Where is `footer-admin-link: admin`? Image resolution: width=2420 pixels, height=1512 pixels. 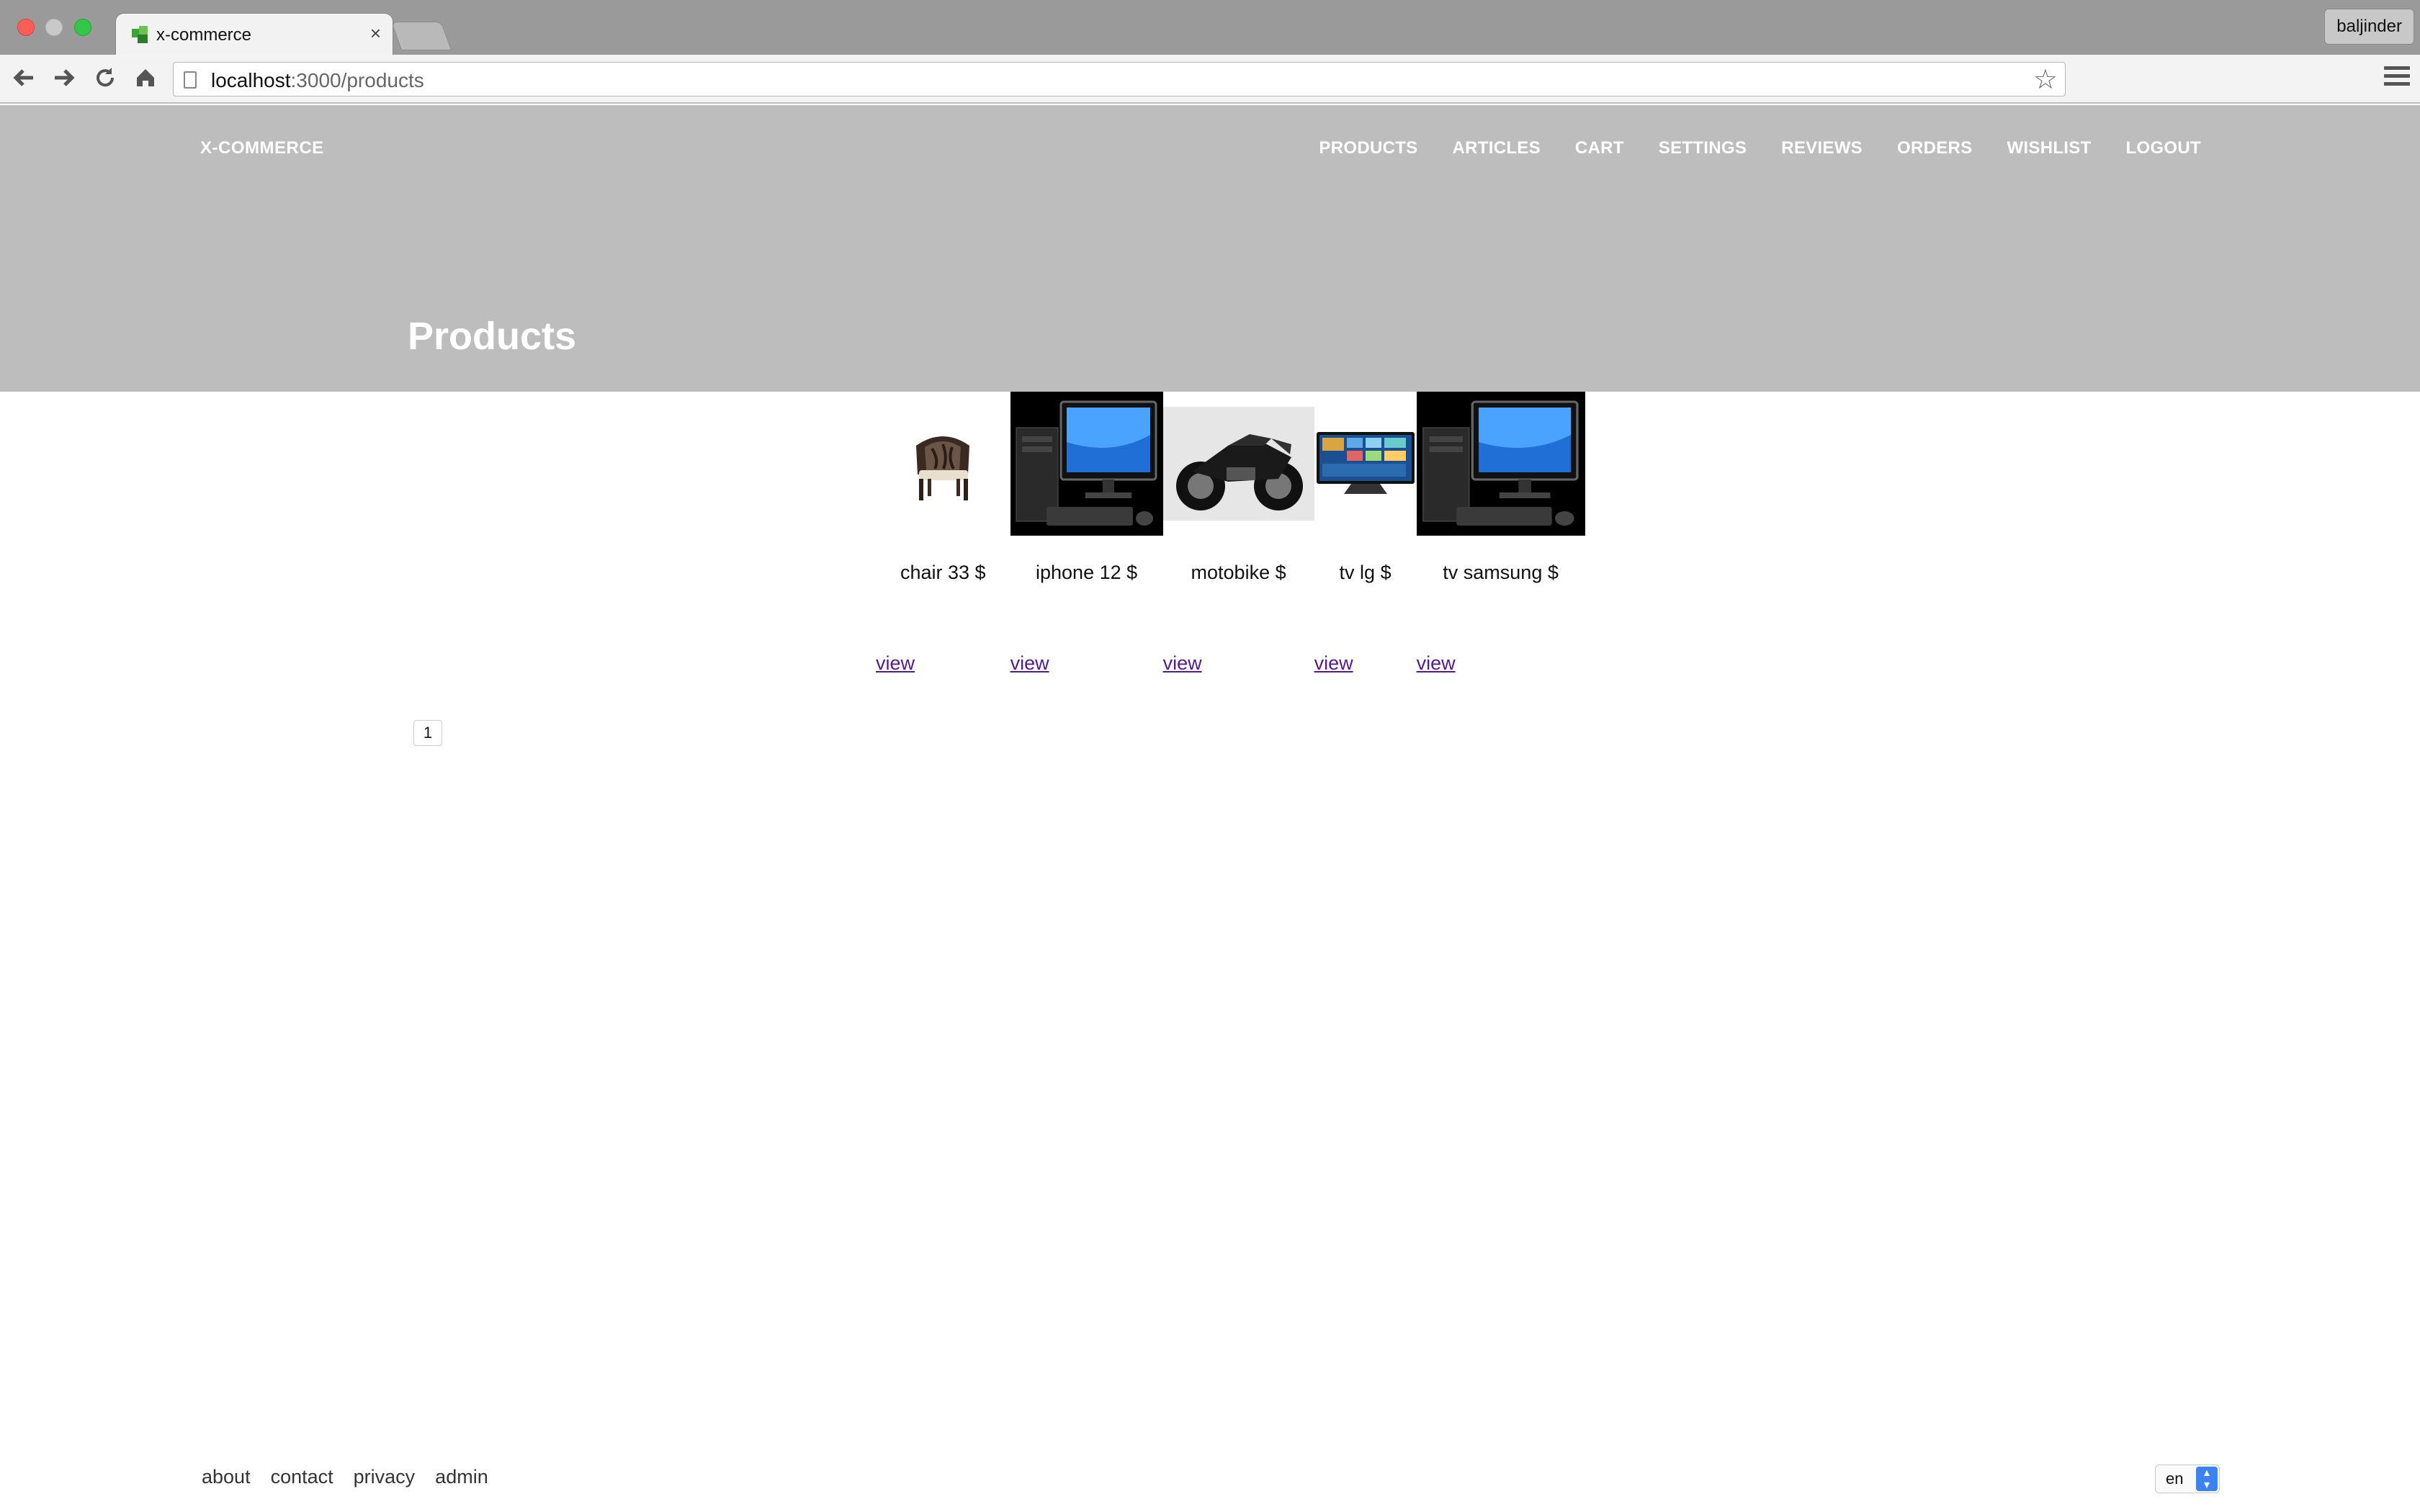
footer-admin-link: admin is located at coordinates (461, 1477).